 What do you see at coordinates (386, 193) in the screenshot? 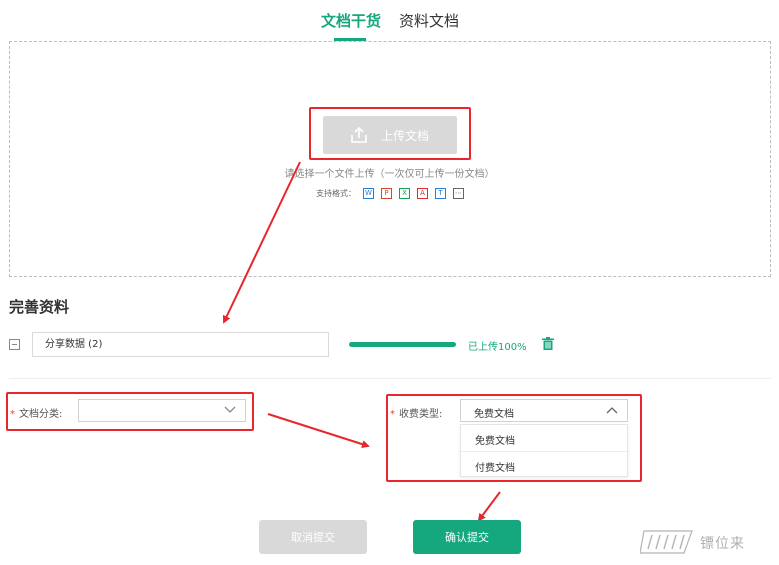
I see `powerpoint-icon: P` at bounding box center [386, 193].